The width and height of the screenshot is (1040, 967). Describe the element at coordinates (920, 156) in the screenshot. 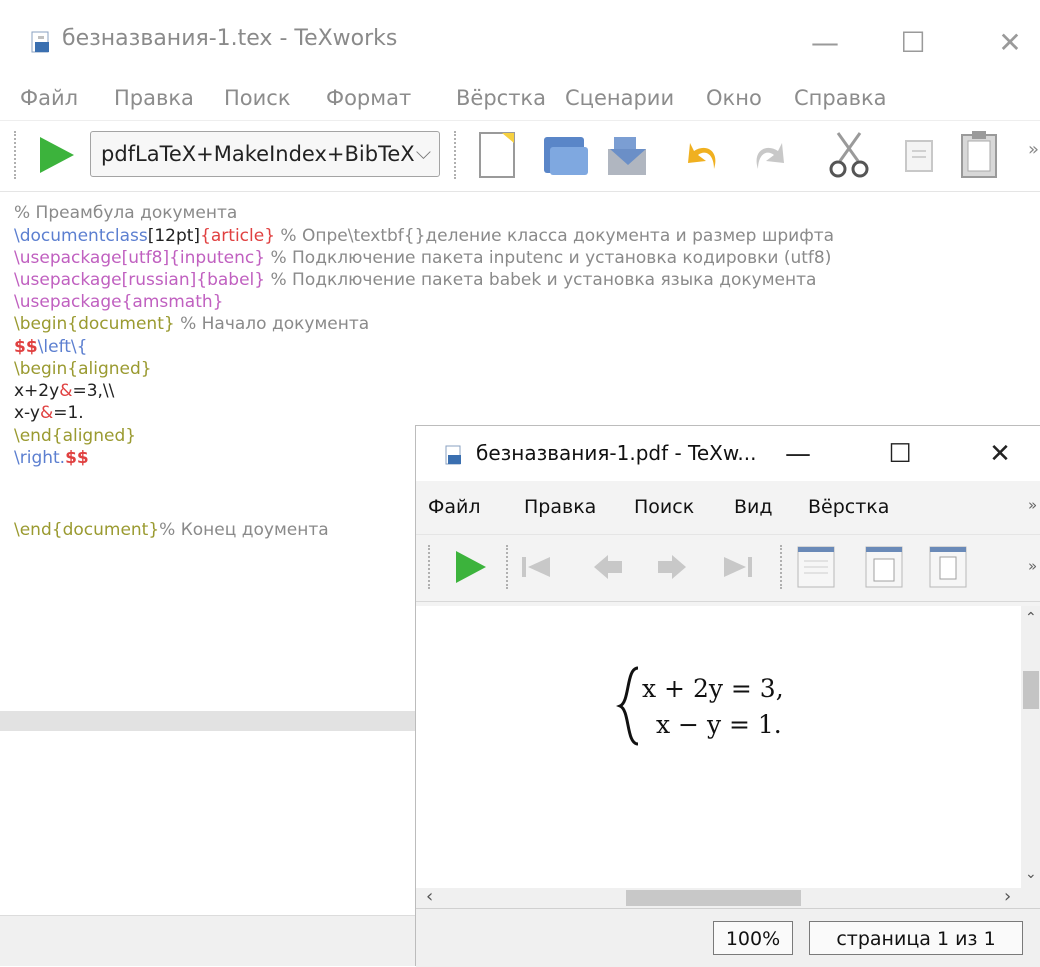

I see `copy-icon` at that location.